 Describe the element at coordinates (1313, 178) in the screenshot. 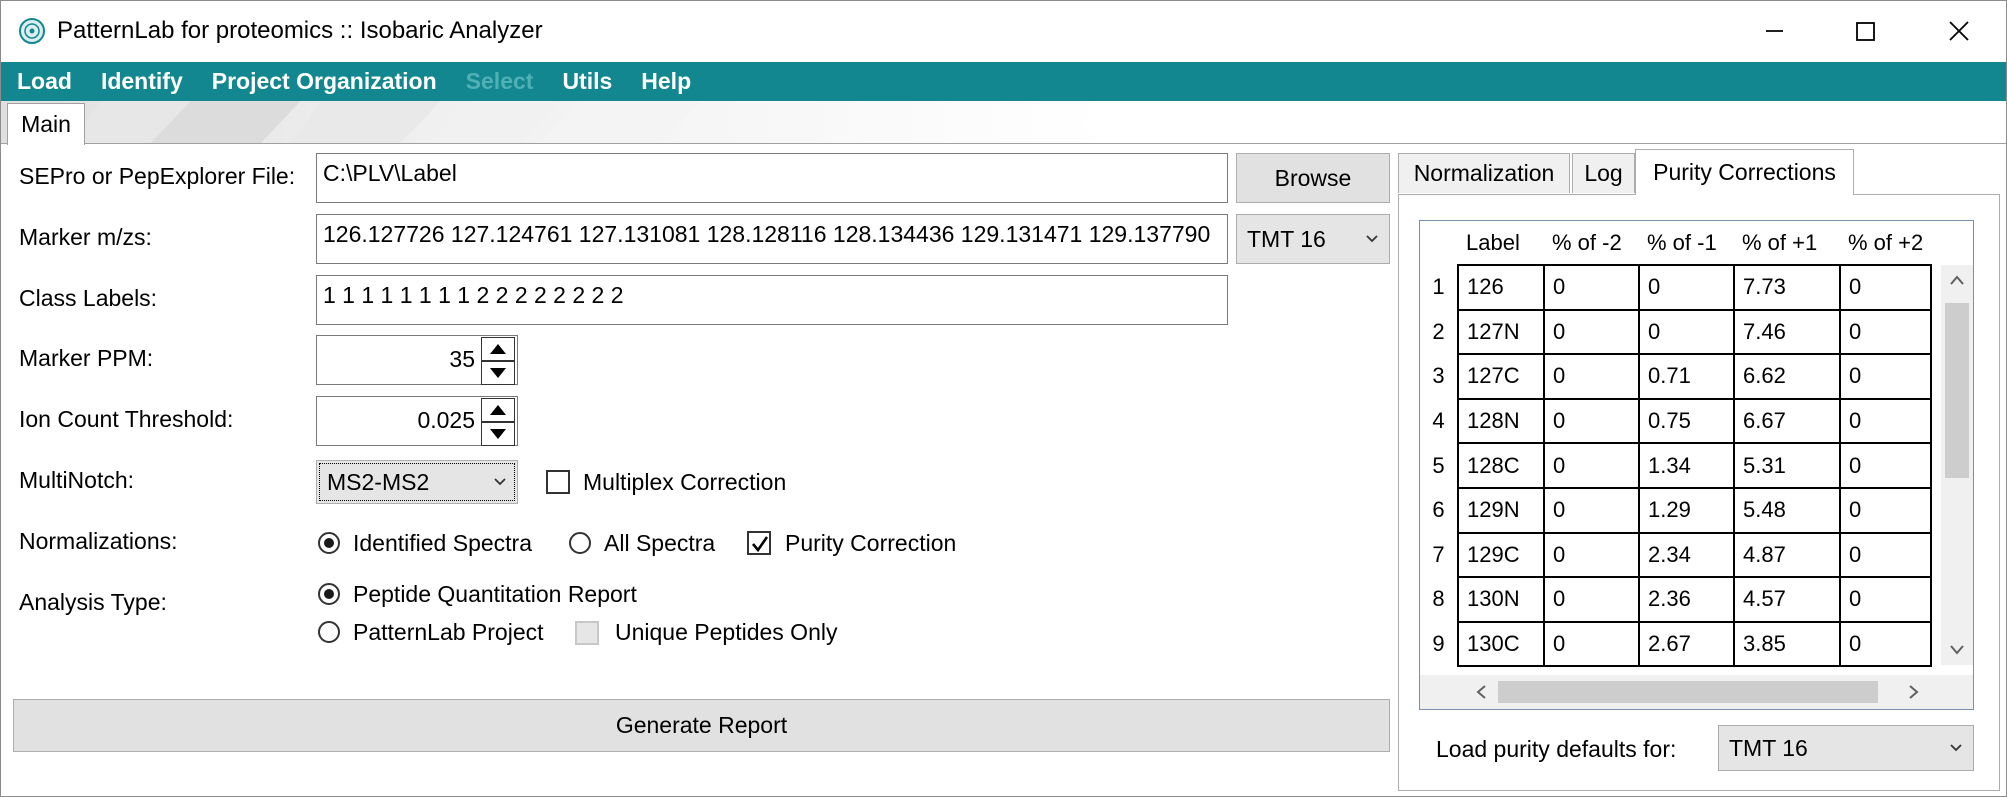

I see `browse-button: Browse` at that location.